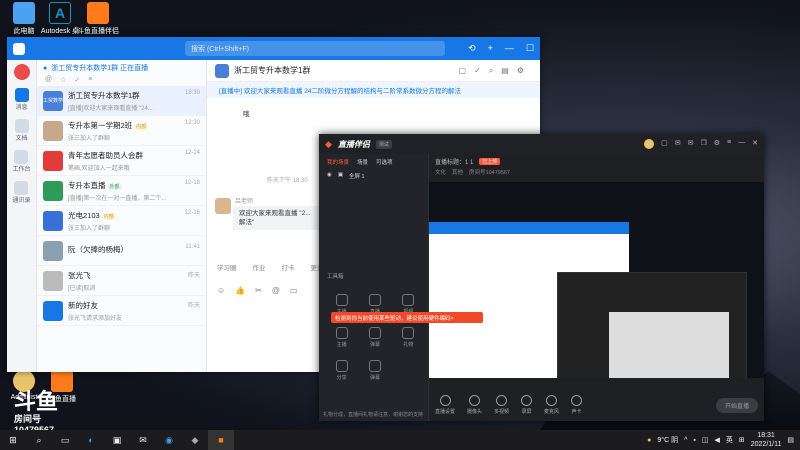 The width and height of the screenshot is (800, 450). Describe the element at coordinates (143, 440) in the screenshot. I see `taskbar-mail: ✉` at that location.